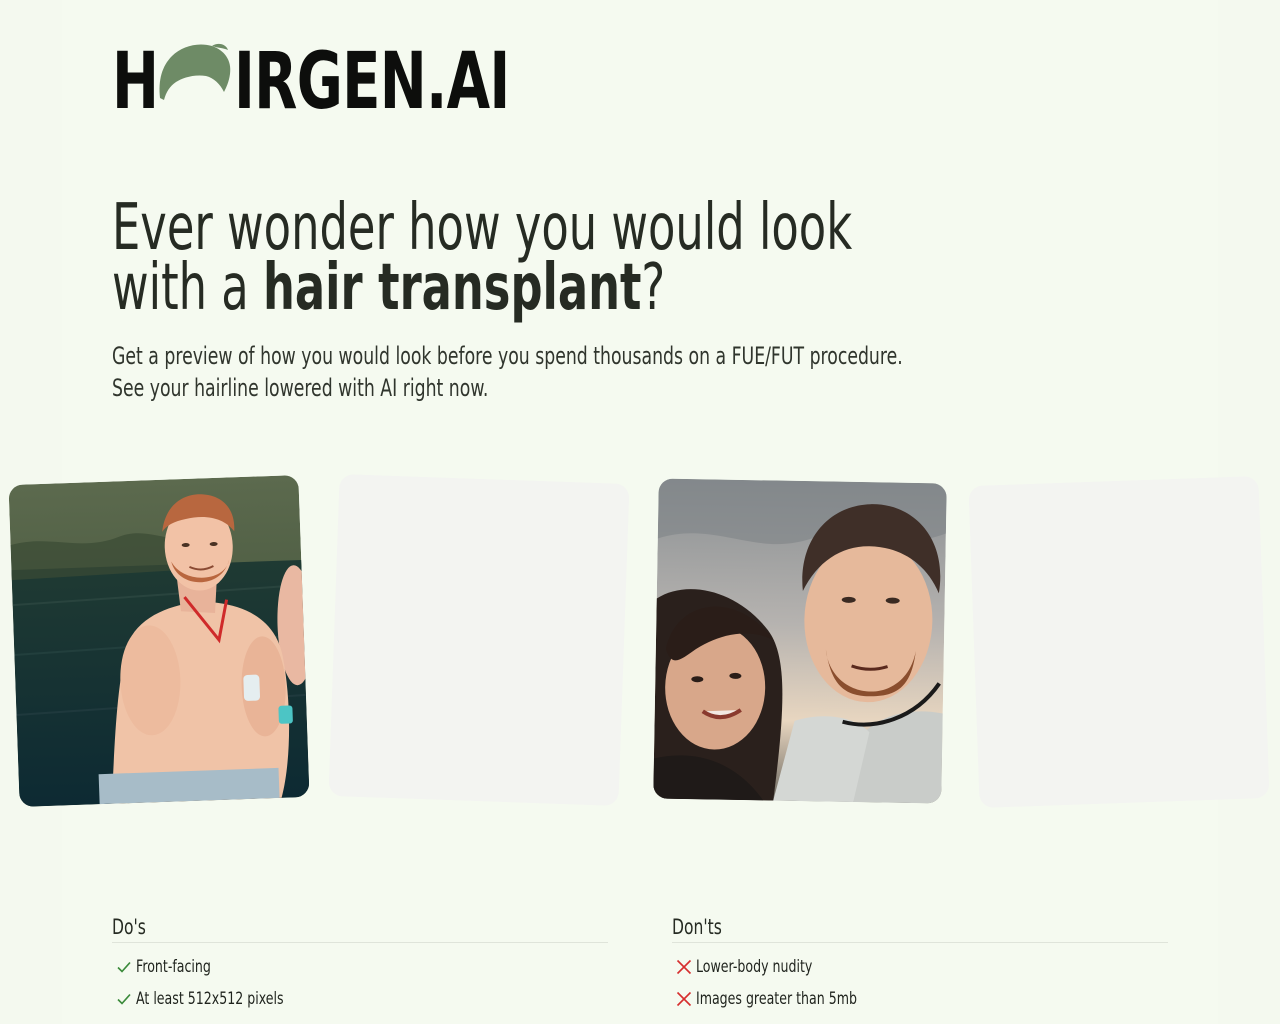 The image size is (1280, 1024). What do you see at coordinates (195, 71) in the screenshot?
I see `hair-logo-icon` at bounding box center [195, 71].